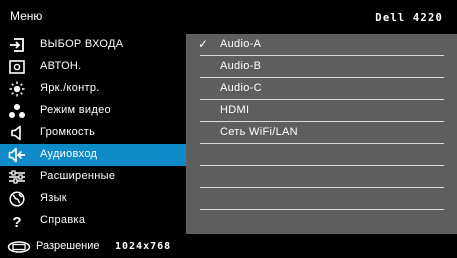 The width and height of the screenshot is (457, 258). I want to click on advanced-settings-icon, so click(17, 177).